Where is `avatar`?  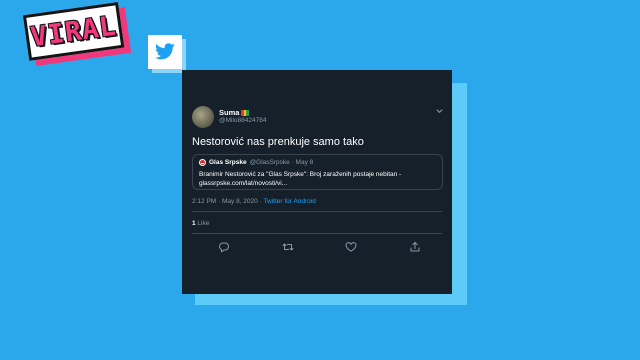
avatar is located at coordinates (203, 117).